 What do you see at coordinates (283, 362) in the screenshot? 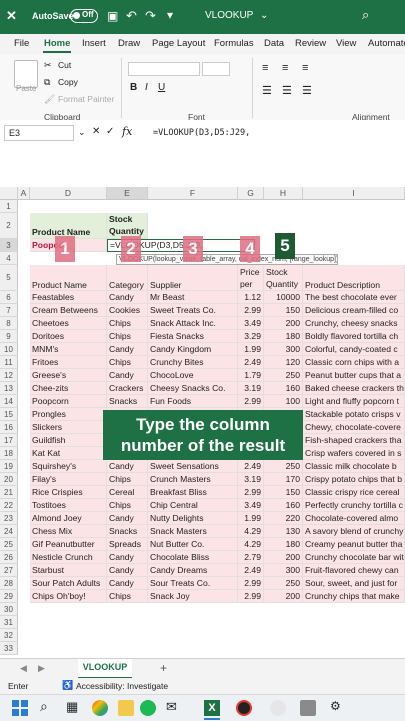
I see `table-cell: 120` at bounding box center [283, 362].